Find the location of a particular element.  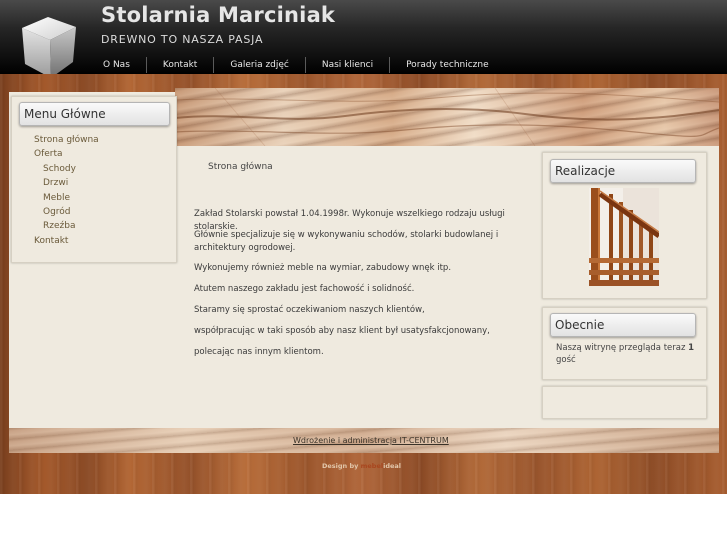

credit-brand: mebel is located at coordinates (372, 466).